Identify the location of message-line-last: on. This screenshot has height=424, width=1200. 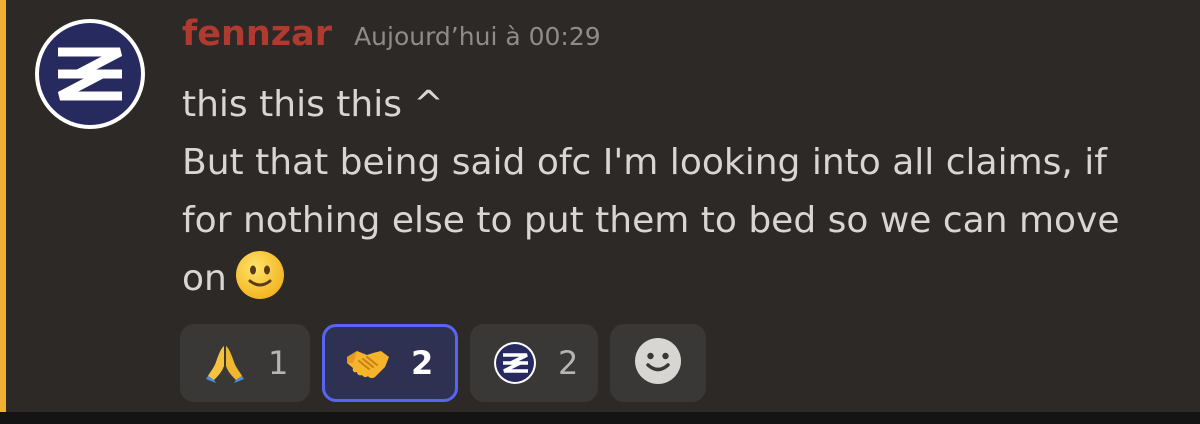
(682, 279).